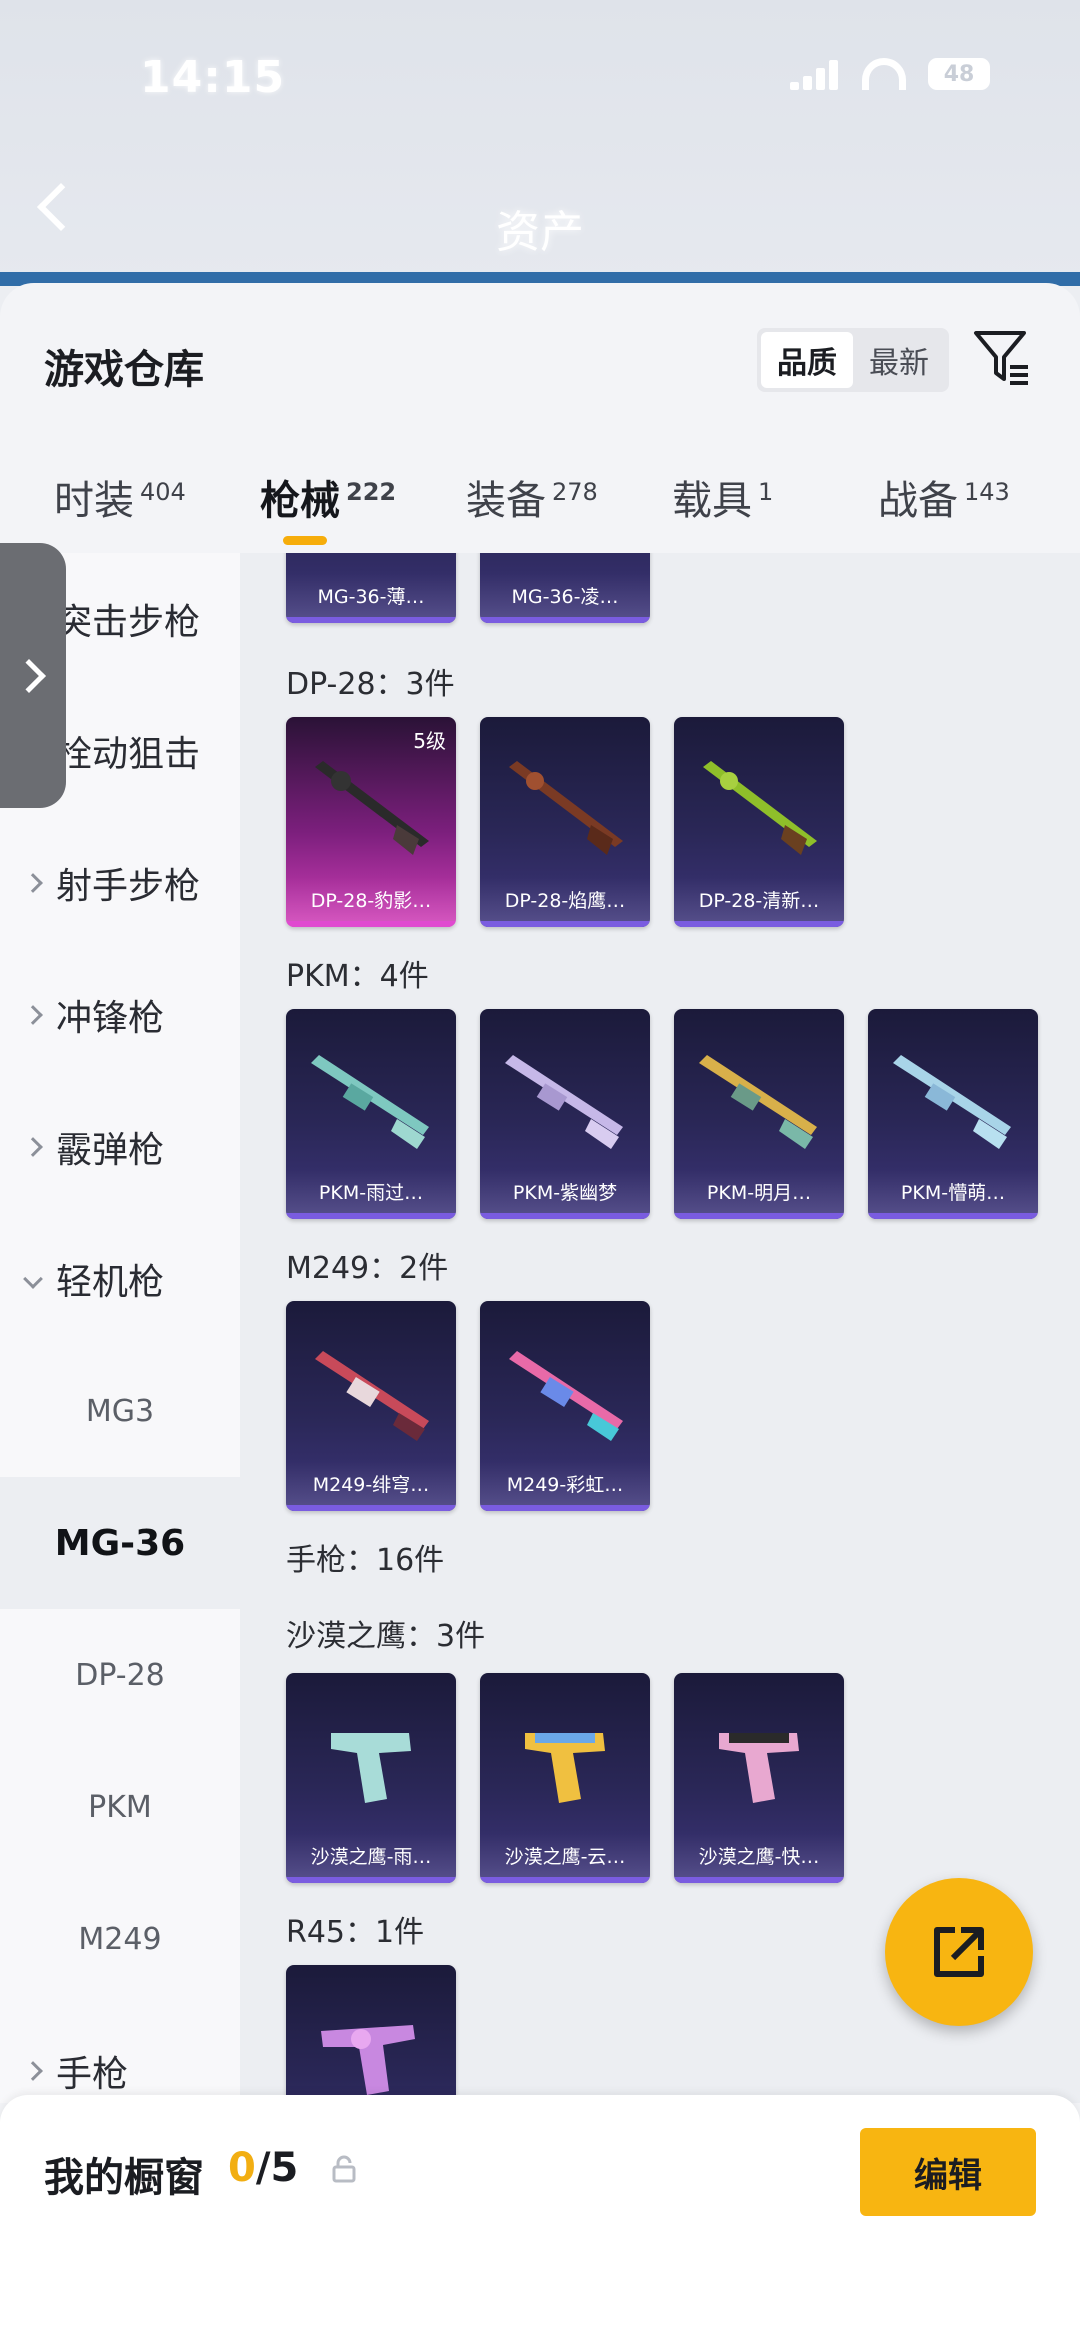  I want to click on weapon-card-name: PKM-紫幽梦, so click(565, 1191).